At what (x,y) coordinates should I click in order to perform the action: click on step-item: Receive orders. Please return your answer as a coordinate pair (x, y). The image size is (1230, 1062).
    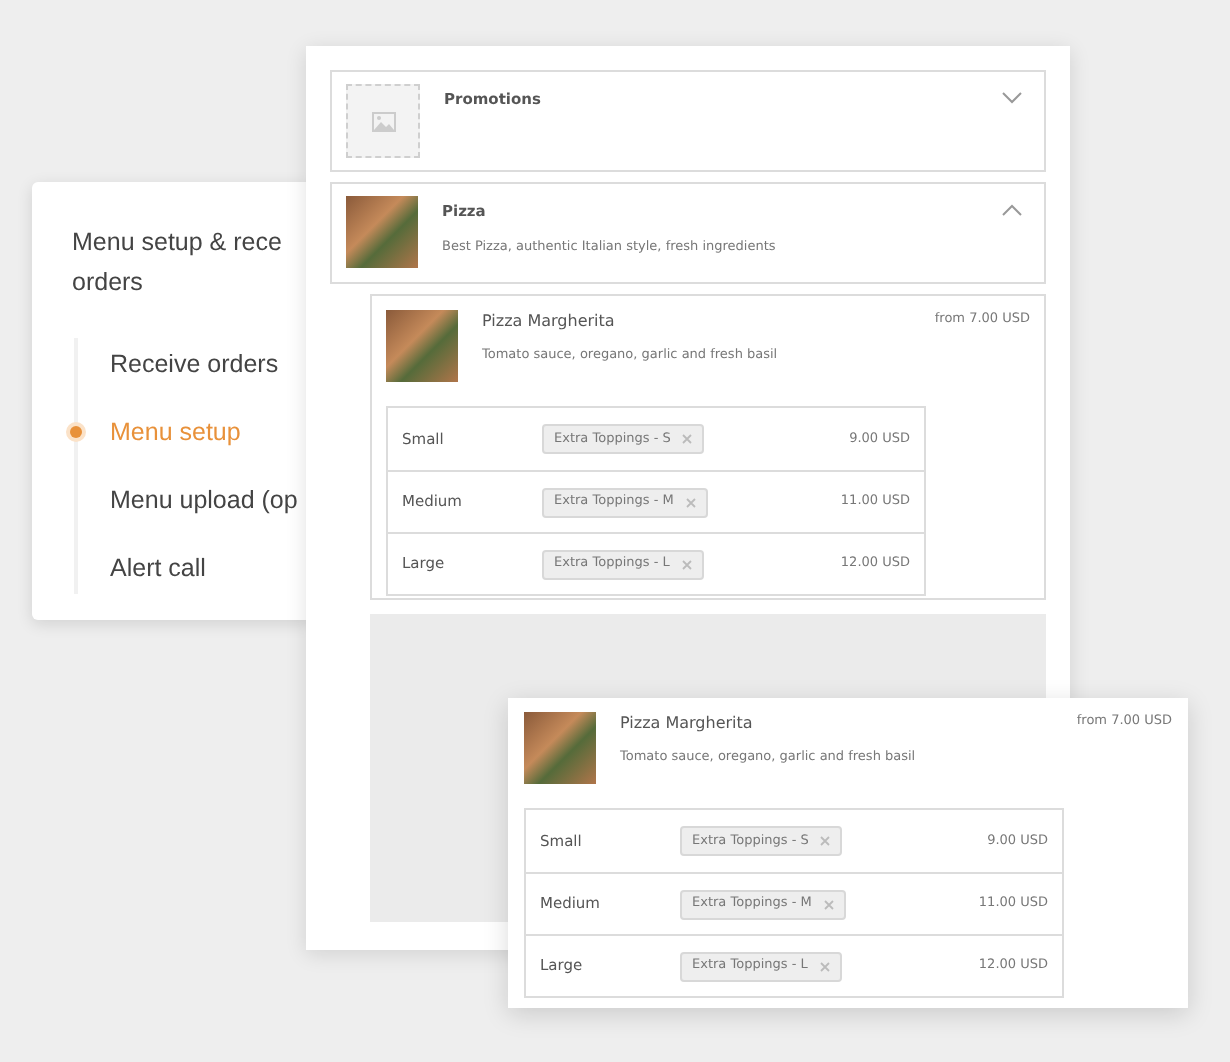
    Looking at the image, I should click on (194, 364).